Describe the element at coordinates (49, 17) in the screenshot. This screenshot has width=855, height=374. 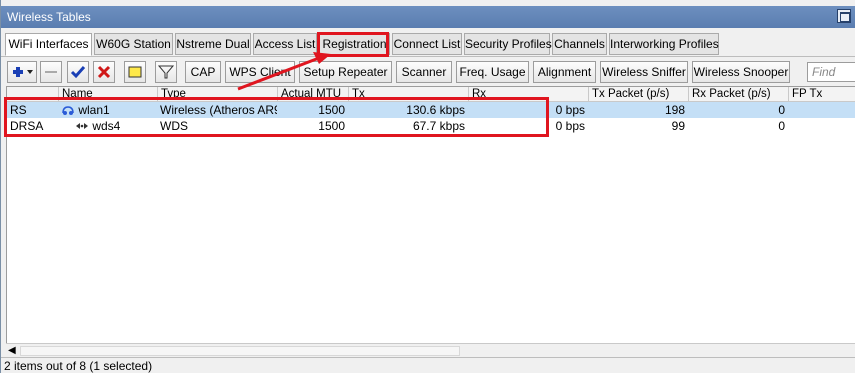
I see `window-title: Wireless Tables` at that location.